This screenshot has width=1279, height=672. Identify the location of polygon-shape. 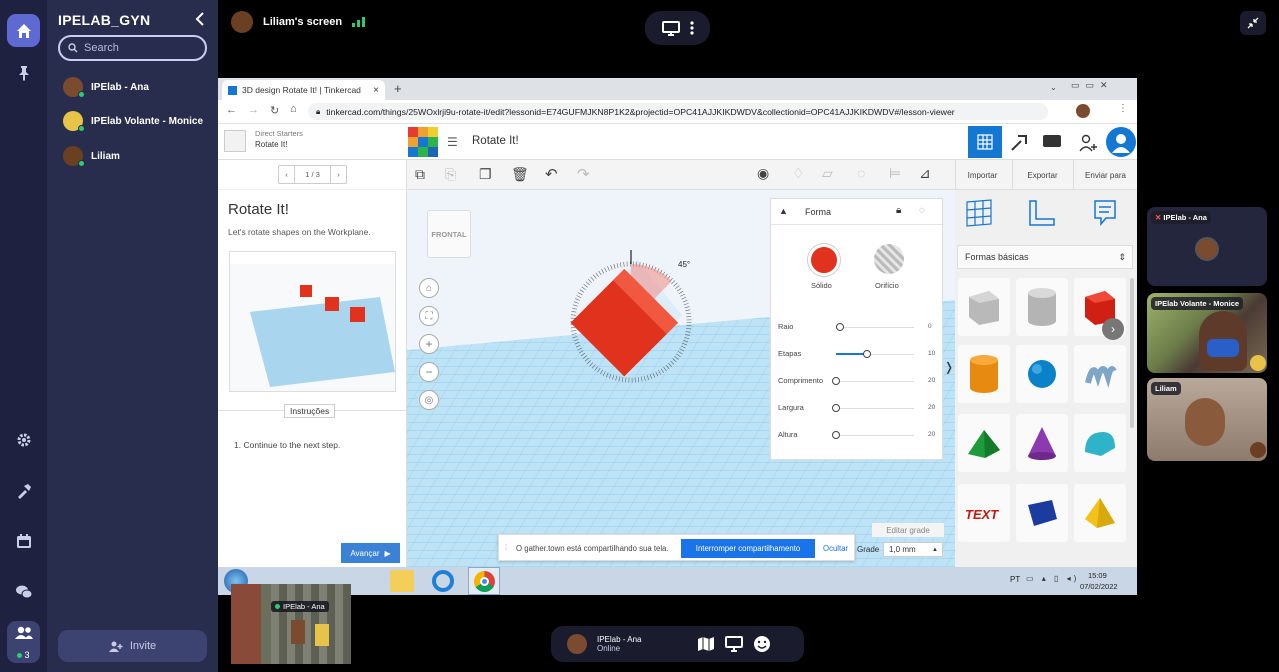
(1042, 513).